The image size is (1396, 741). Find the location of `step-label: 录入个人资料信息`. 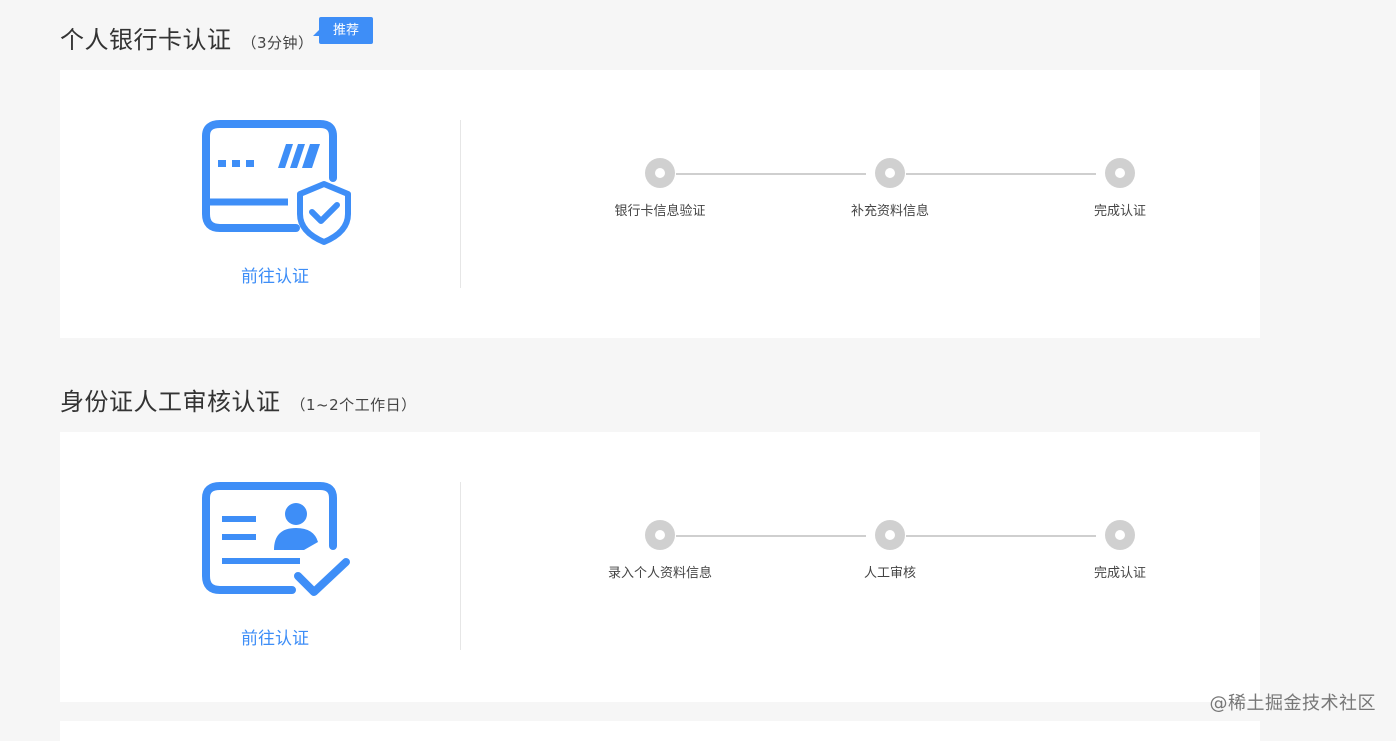

step-label: 录入个人资料信息 is located at coordinates (659, 573).